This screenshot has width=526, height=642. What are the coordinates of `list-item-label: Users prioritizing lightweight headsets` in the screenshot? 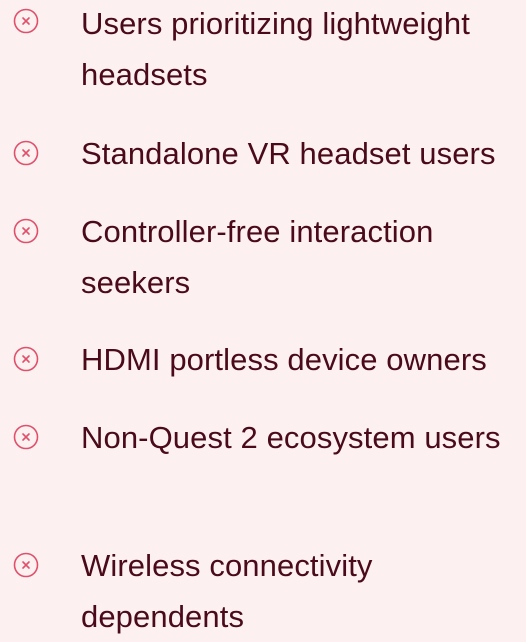 It's located at (275, 49).